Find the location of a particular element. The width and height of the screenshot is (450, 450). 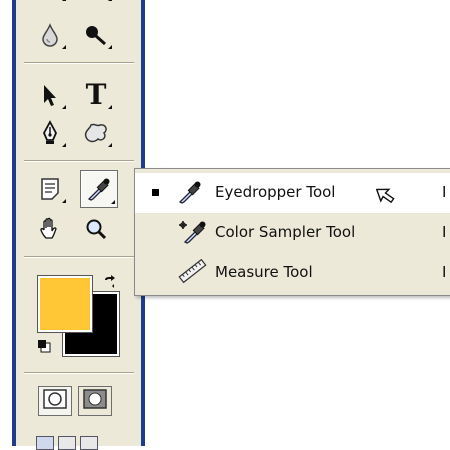

standard-mode-icon is located at coordinates (55, 401).